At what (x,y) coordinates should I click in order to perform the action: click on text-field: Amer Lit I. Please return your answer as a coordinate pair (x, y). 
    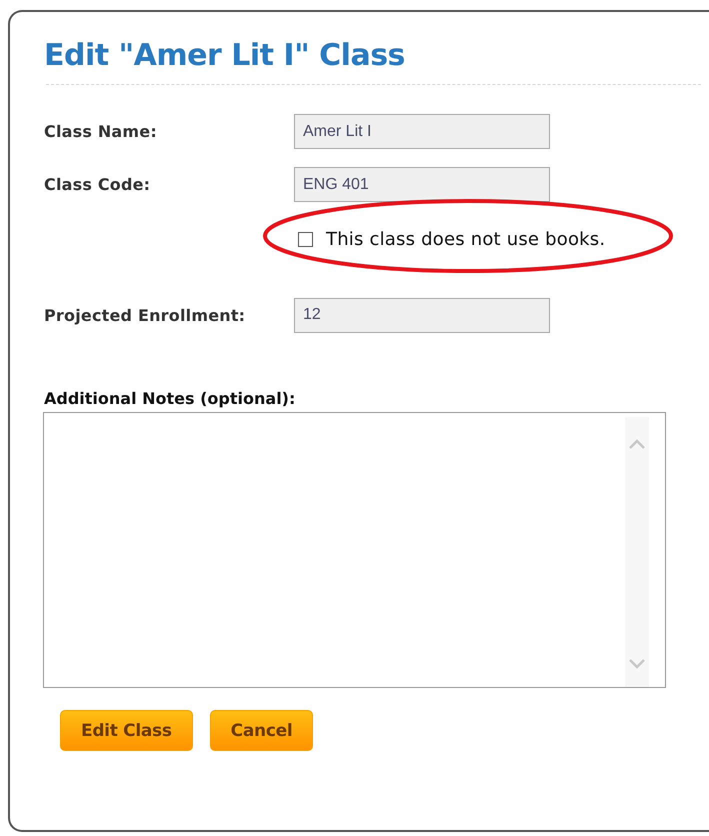
    Looking at the image, I should click on (422, 131).